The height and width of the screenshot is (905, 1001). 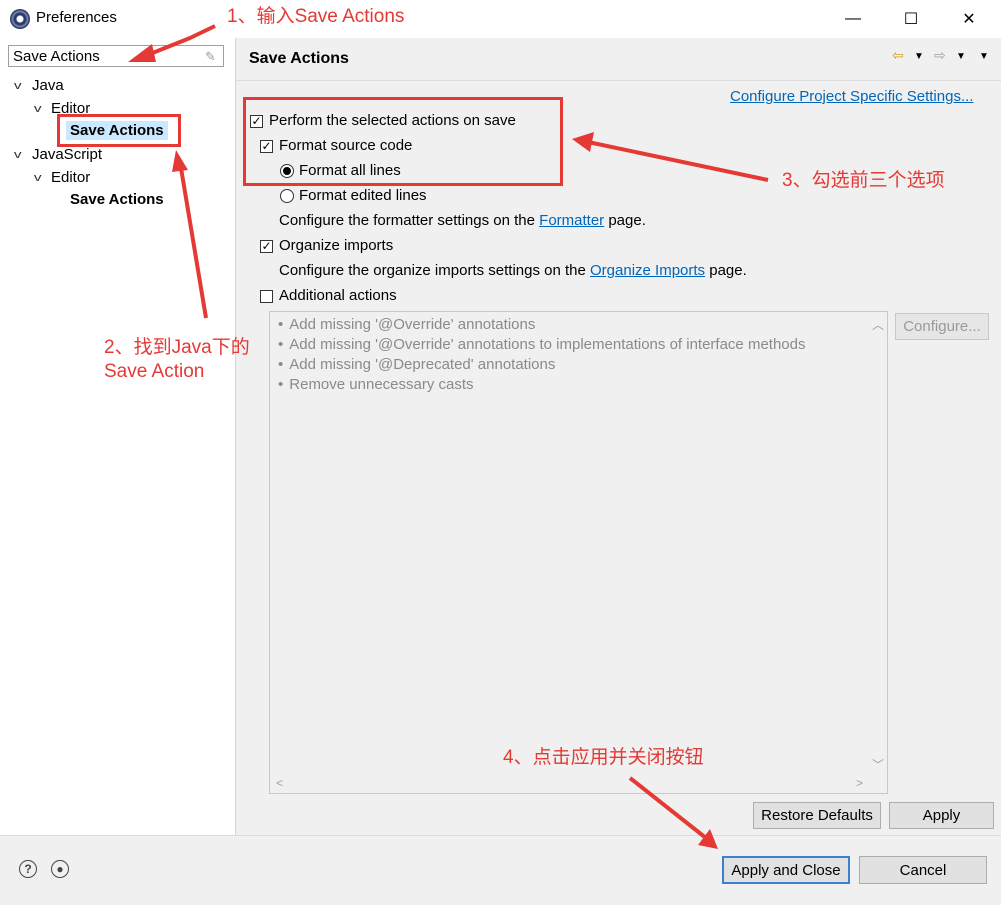 What do you see at coordinates (266, 246) in the screenshot?
I see `organize-imports-checkbox: ✓` at bounding box center [266, 246].